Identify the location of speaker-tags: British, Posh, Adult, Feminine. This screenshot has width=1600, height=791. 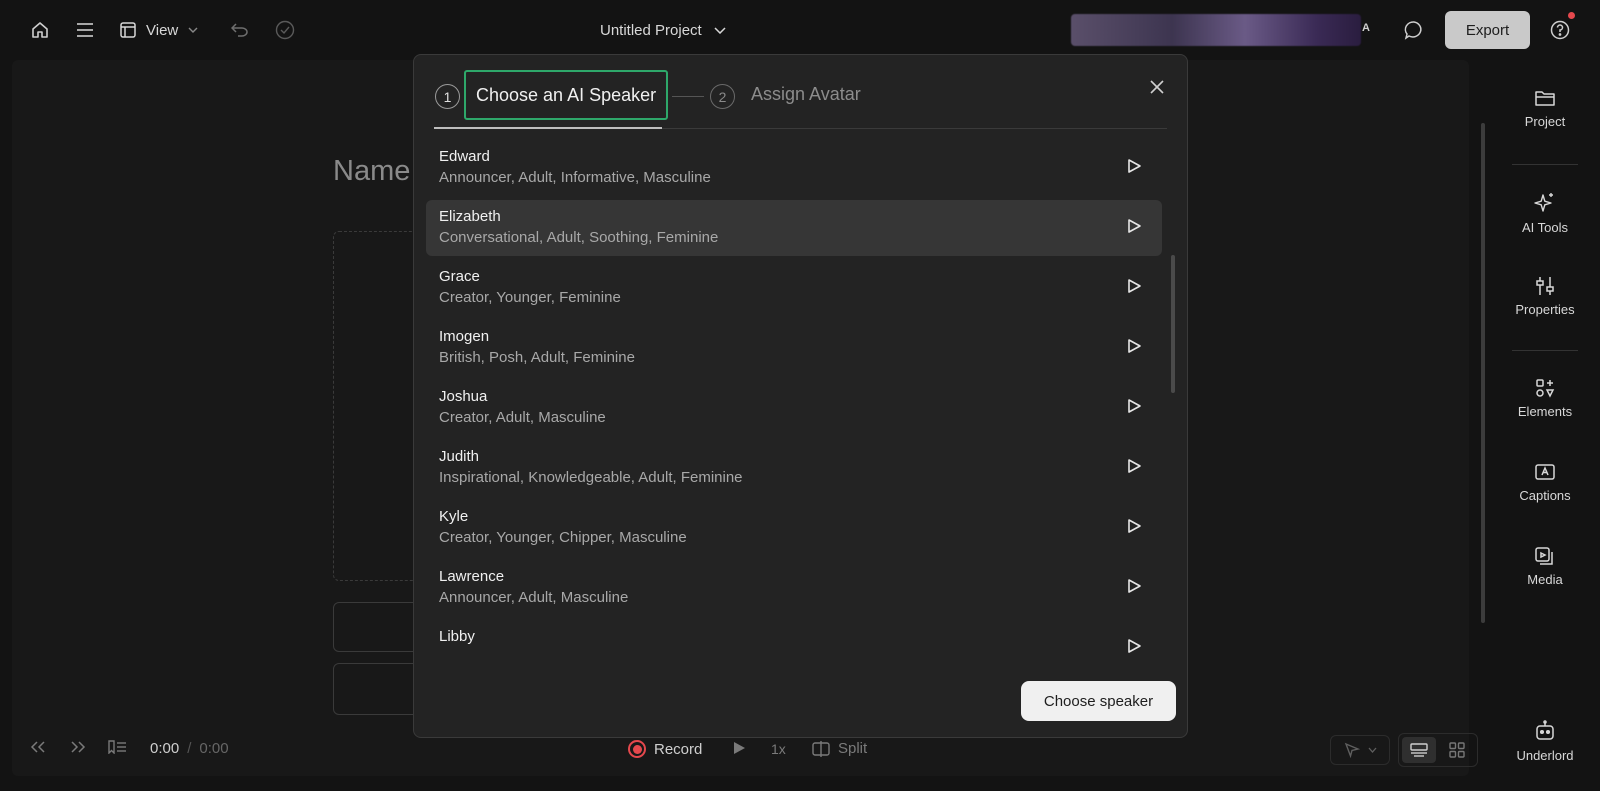
(537, 357).